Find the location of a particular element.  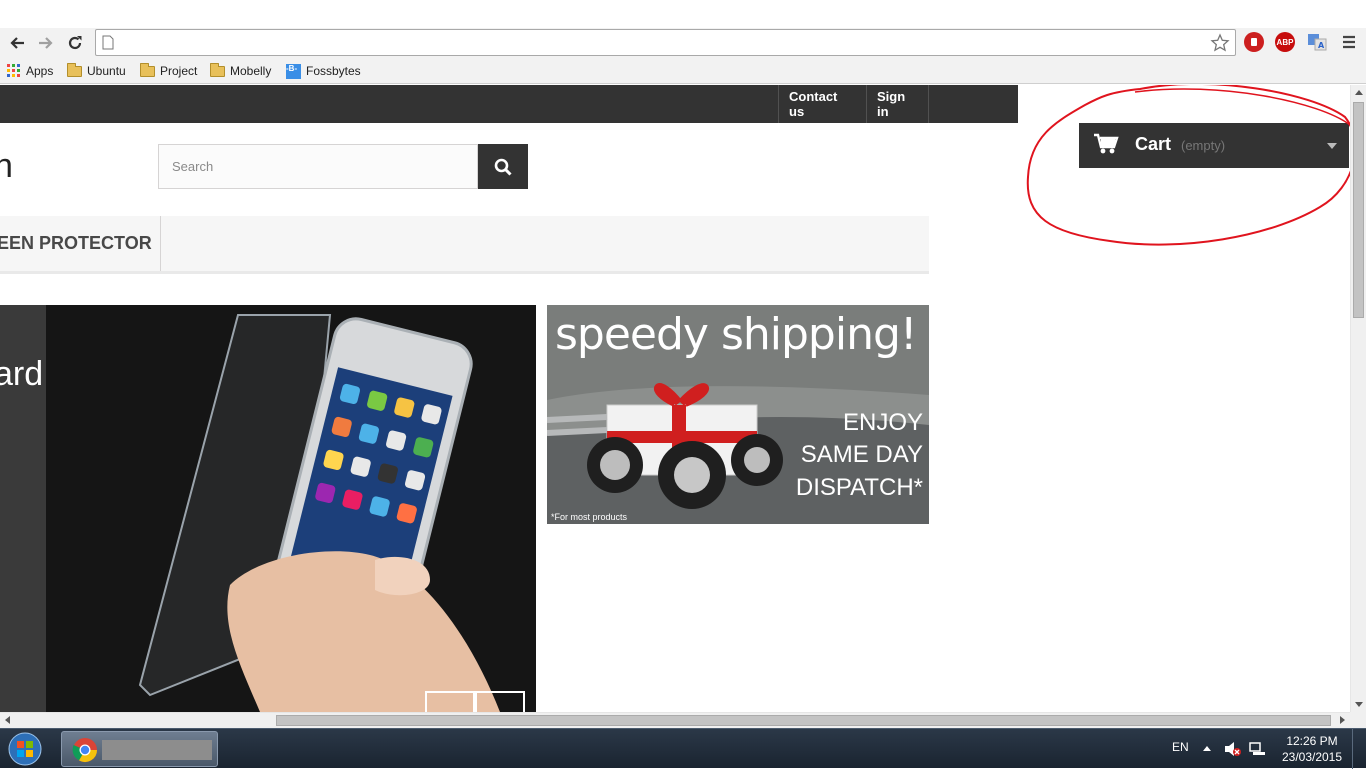

category-menu: EEN PROTECTOR is located at coordinates (464, 245).